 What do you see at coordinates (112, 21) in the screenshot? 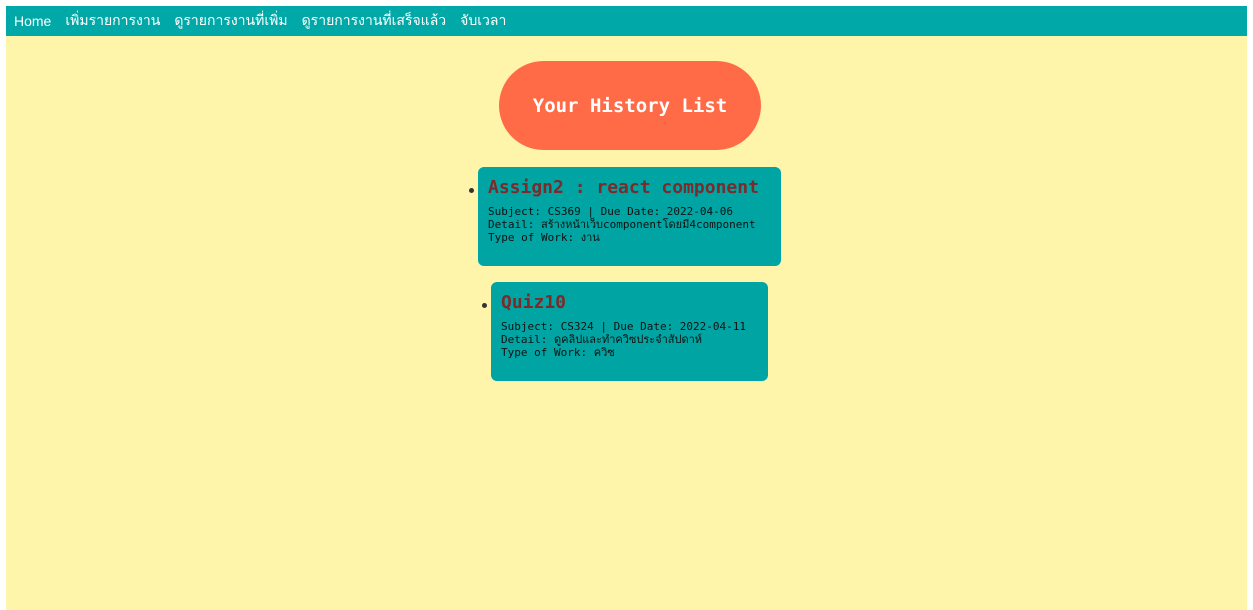
I see `nav-add-task-link: เพิ่มรายการงาน` at bounding box center [112, 21].